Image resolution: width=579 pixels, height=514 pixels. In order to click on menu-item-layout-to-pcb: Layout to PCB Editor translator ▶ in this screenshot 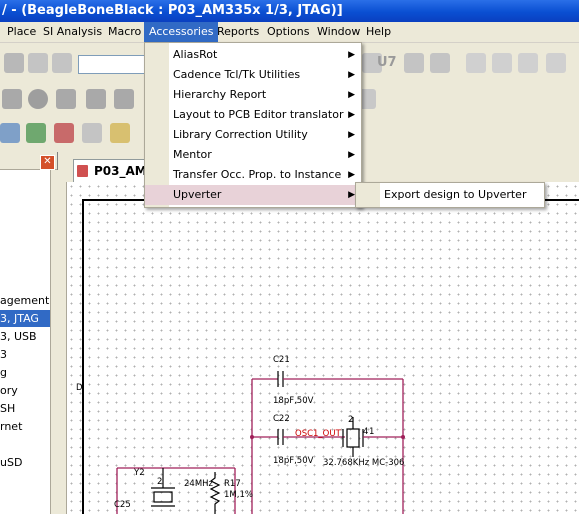, I will do `click(253, 115)`.